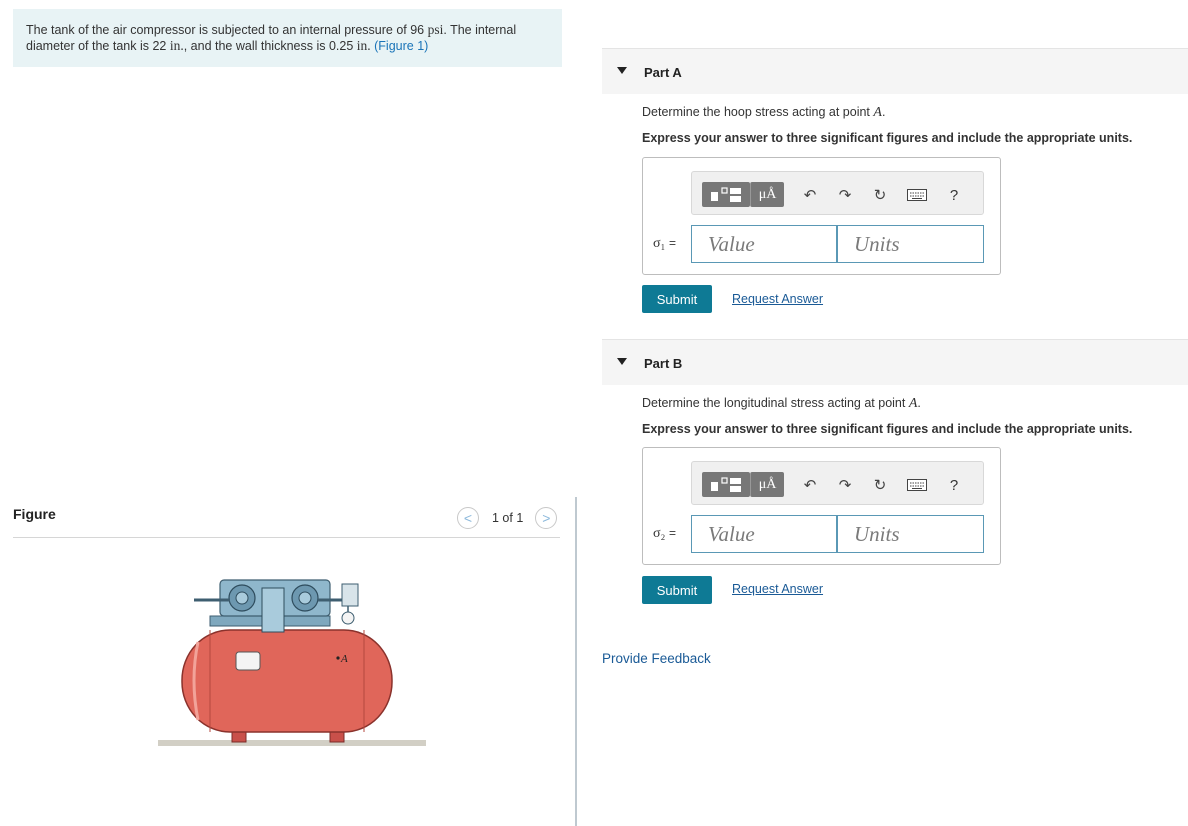 The image size is (1188, 826). I want to click on sigma-1-label: σ₁ =, so click(664, 243).